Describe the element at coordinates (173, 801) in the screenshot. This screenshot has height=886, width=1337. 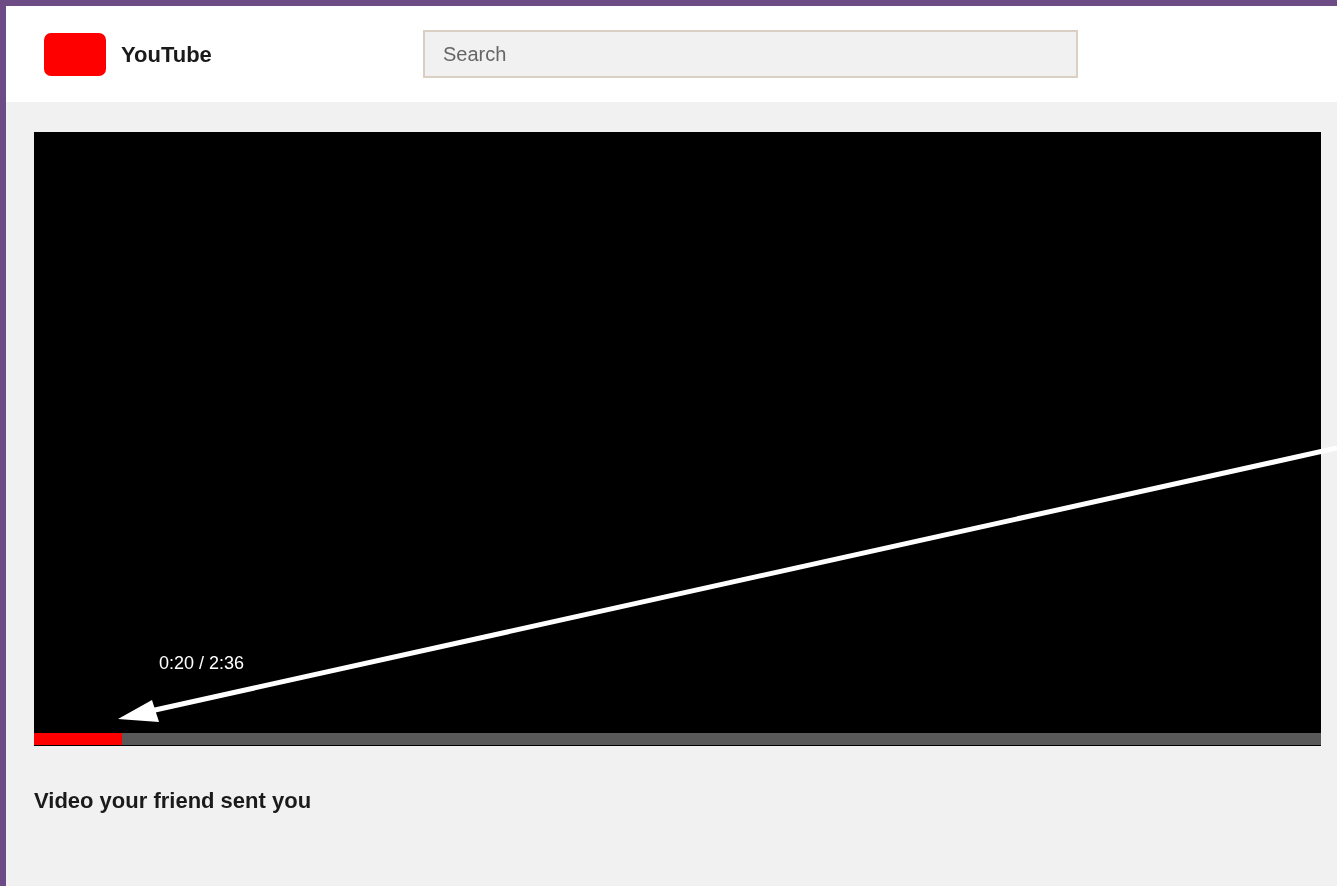
I see `video-title: Video your friend sent you` at that location.